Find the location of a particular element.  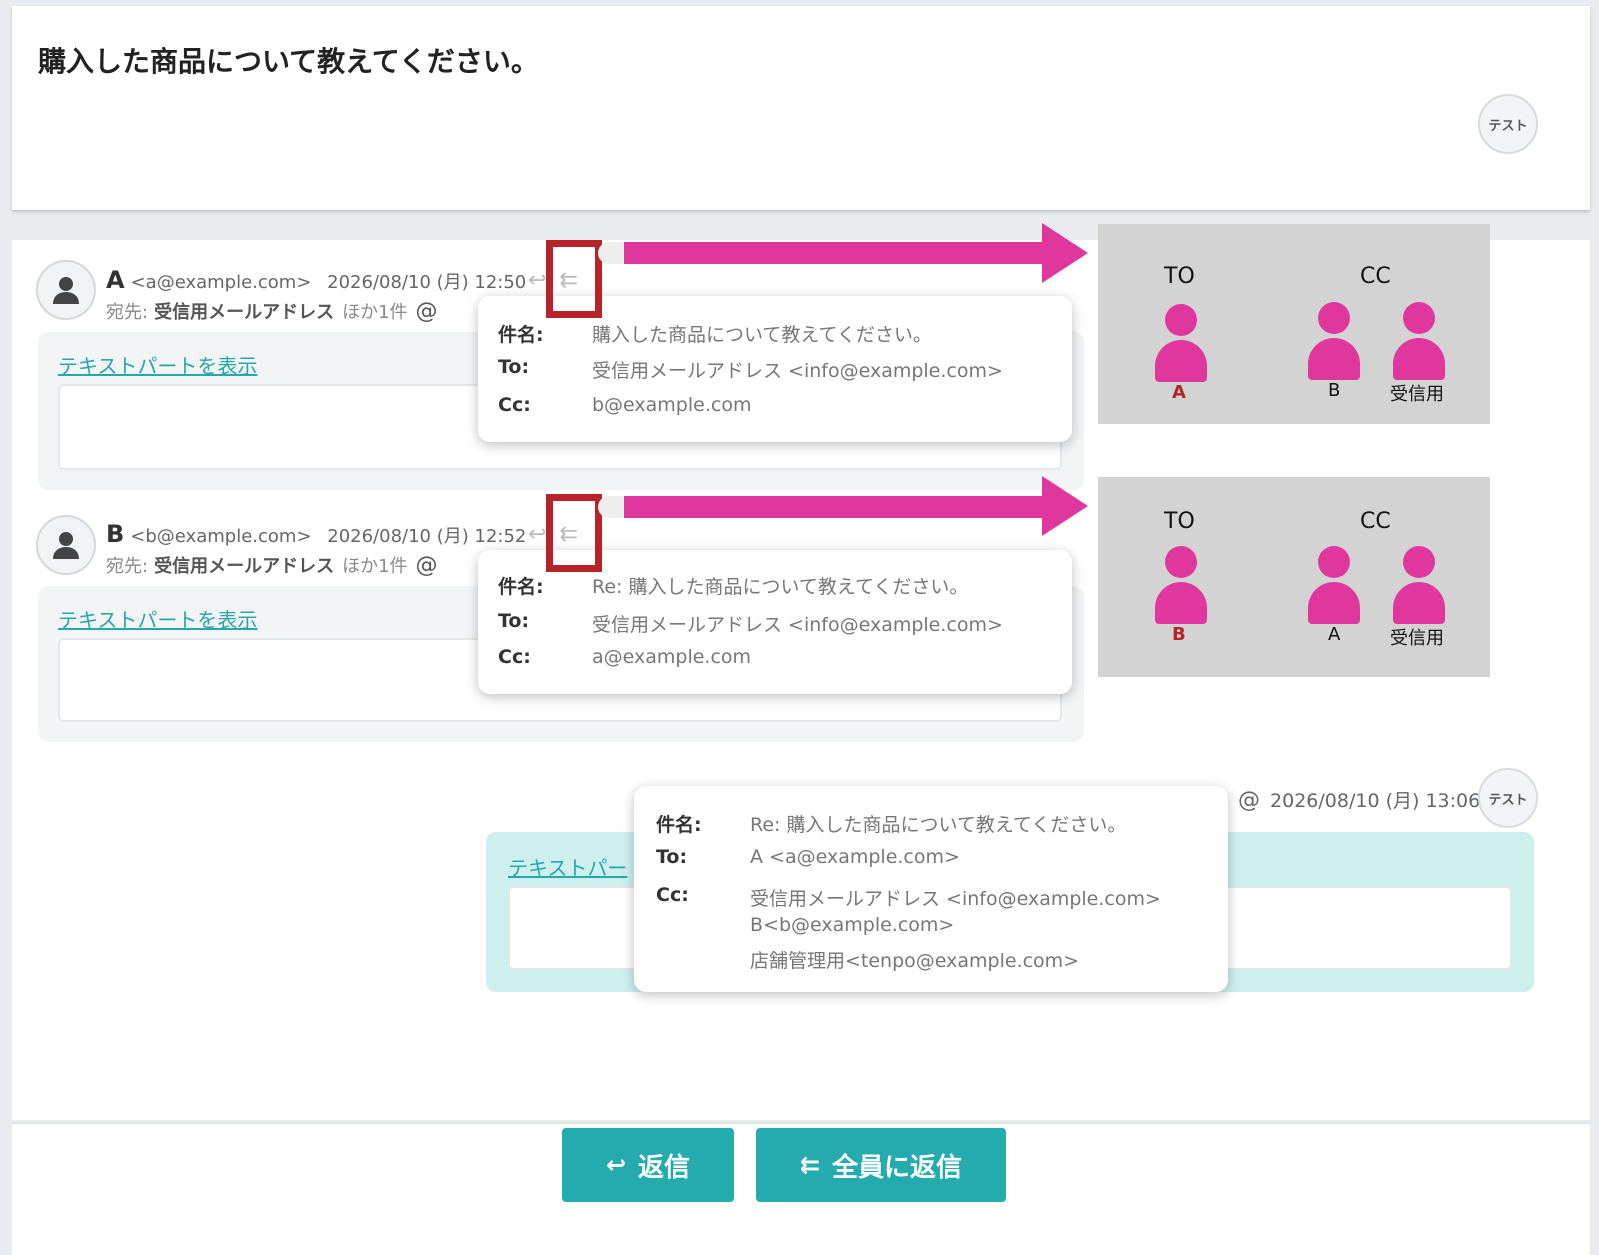

reply-button-label: 返信 is located at coordinates (664, 1167).